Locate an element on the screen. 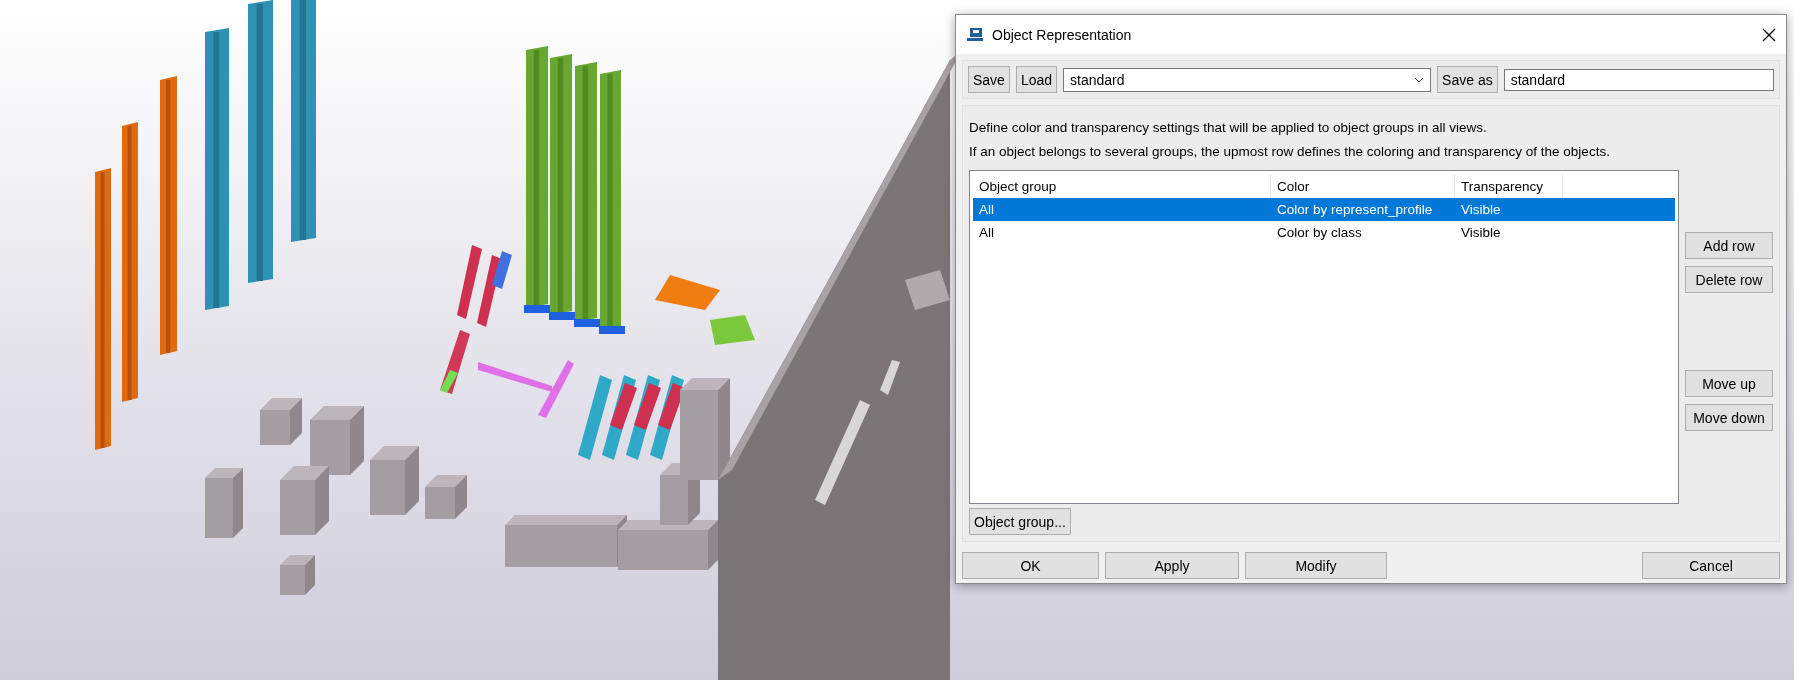 The image size is (1794, 680). dialog-button: OK is located at coordinates (1030, 565).